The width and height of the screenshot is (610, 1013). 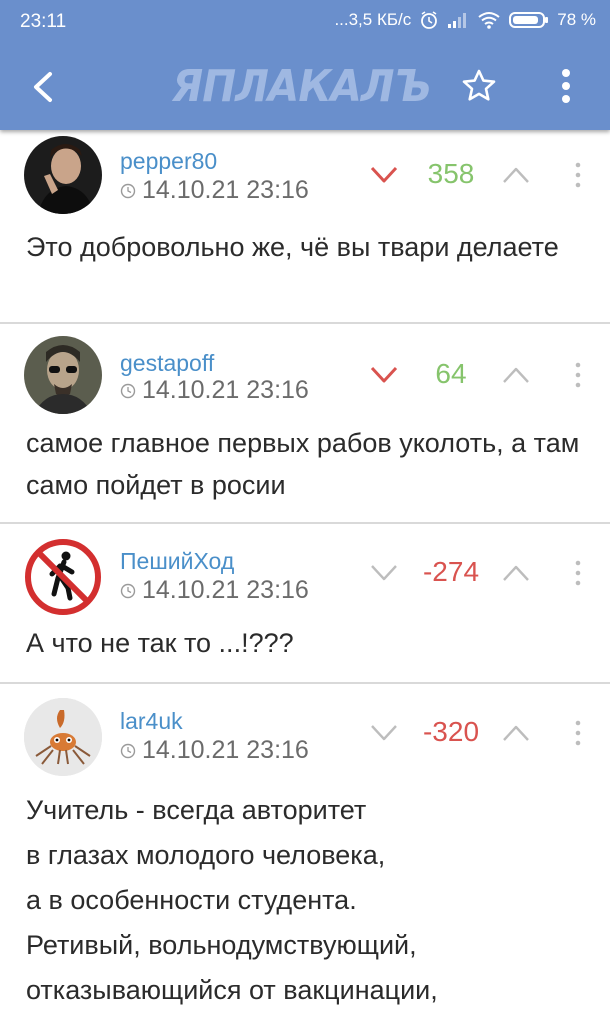 I want to click on comment-text-line: а в особенности студента., so click(x=191, y=900).